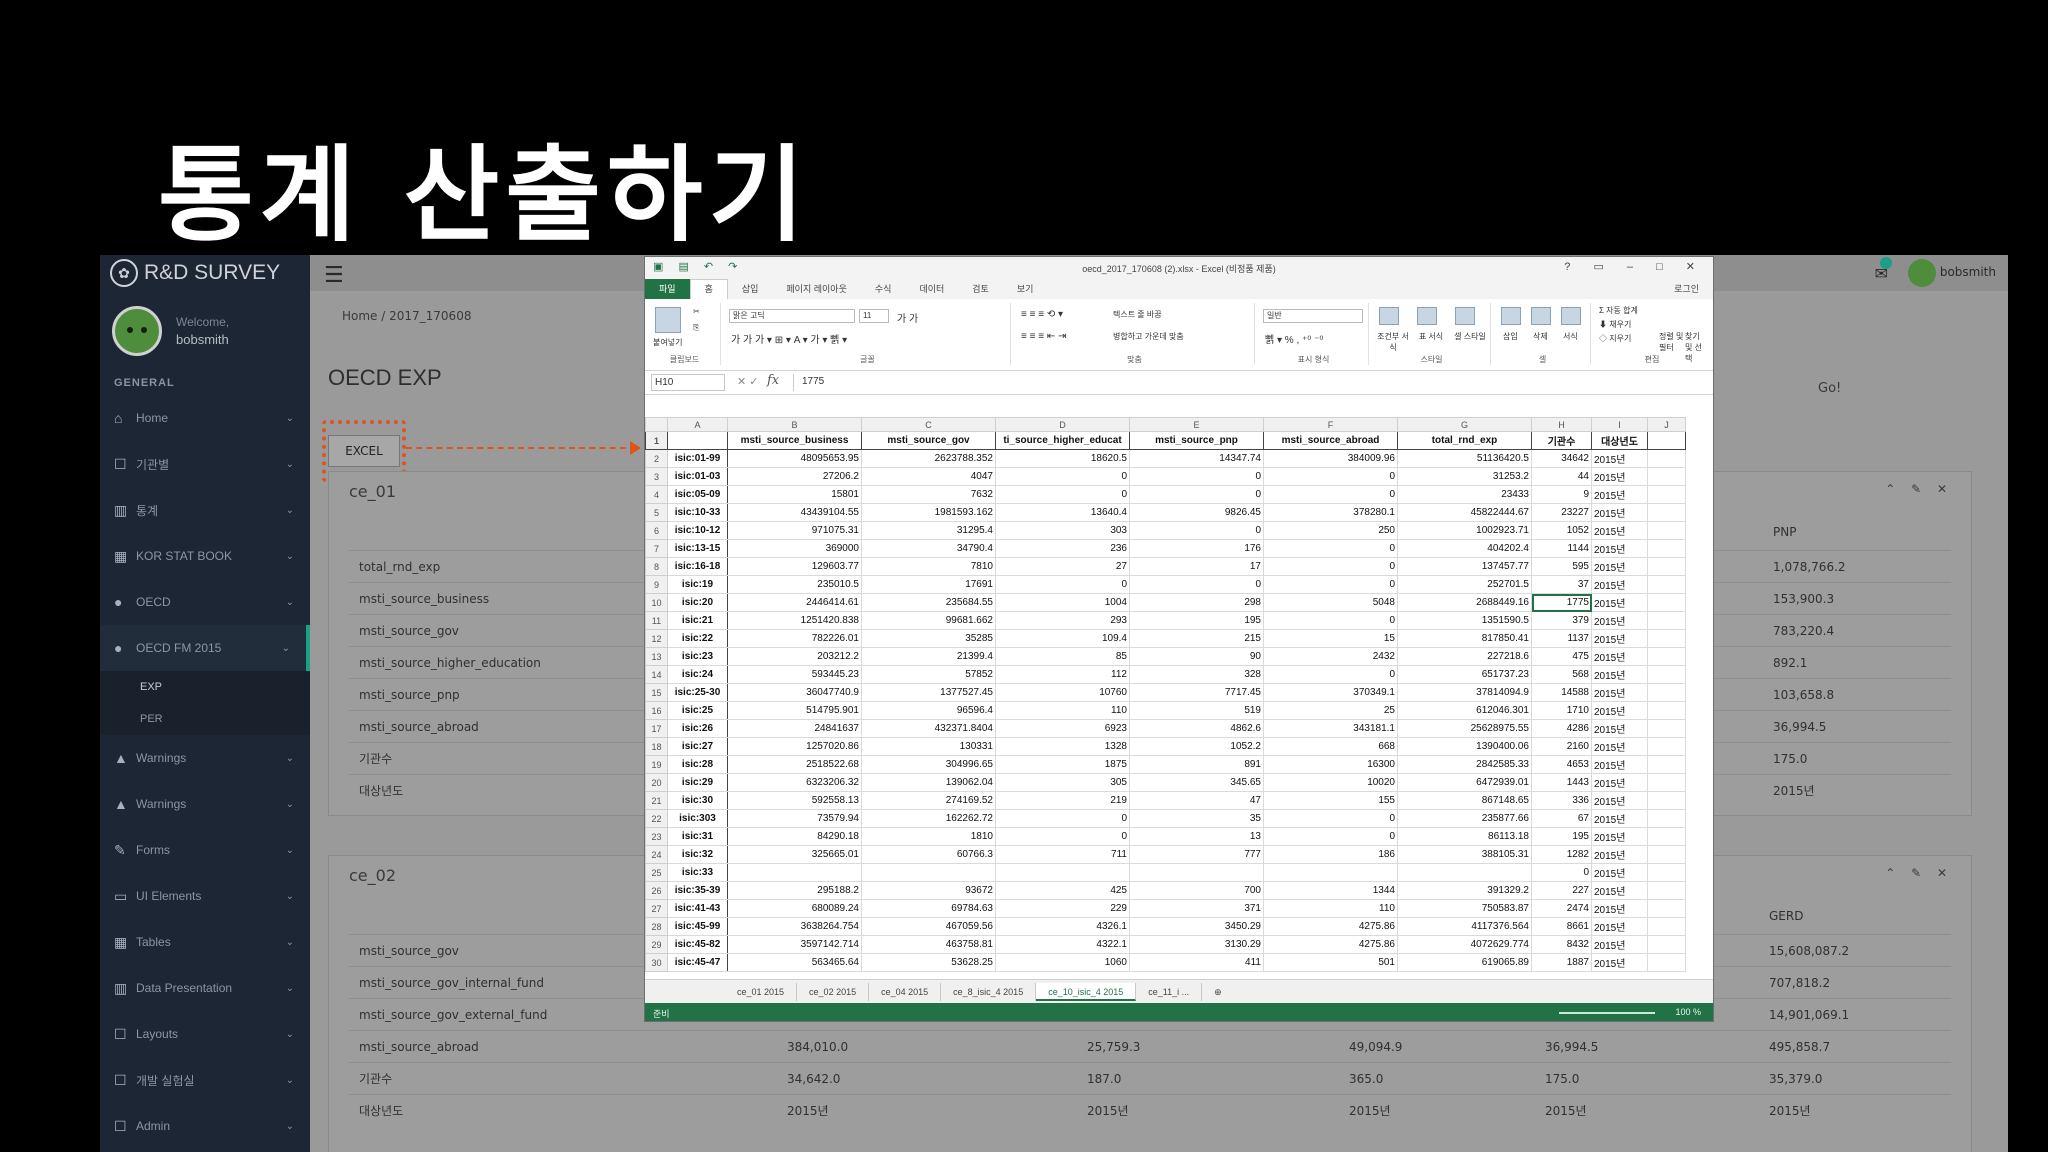 The width and height of the screenshot is (2048, 1152). What do you see at coordinates (1561, 584) in the screenshot?
I see `sheet-cell: 37` at bounding box center [1561, 584].